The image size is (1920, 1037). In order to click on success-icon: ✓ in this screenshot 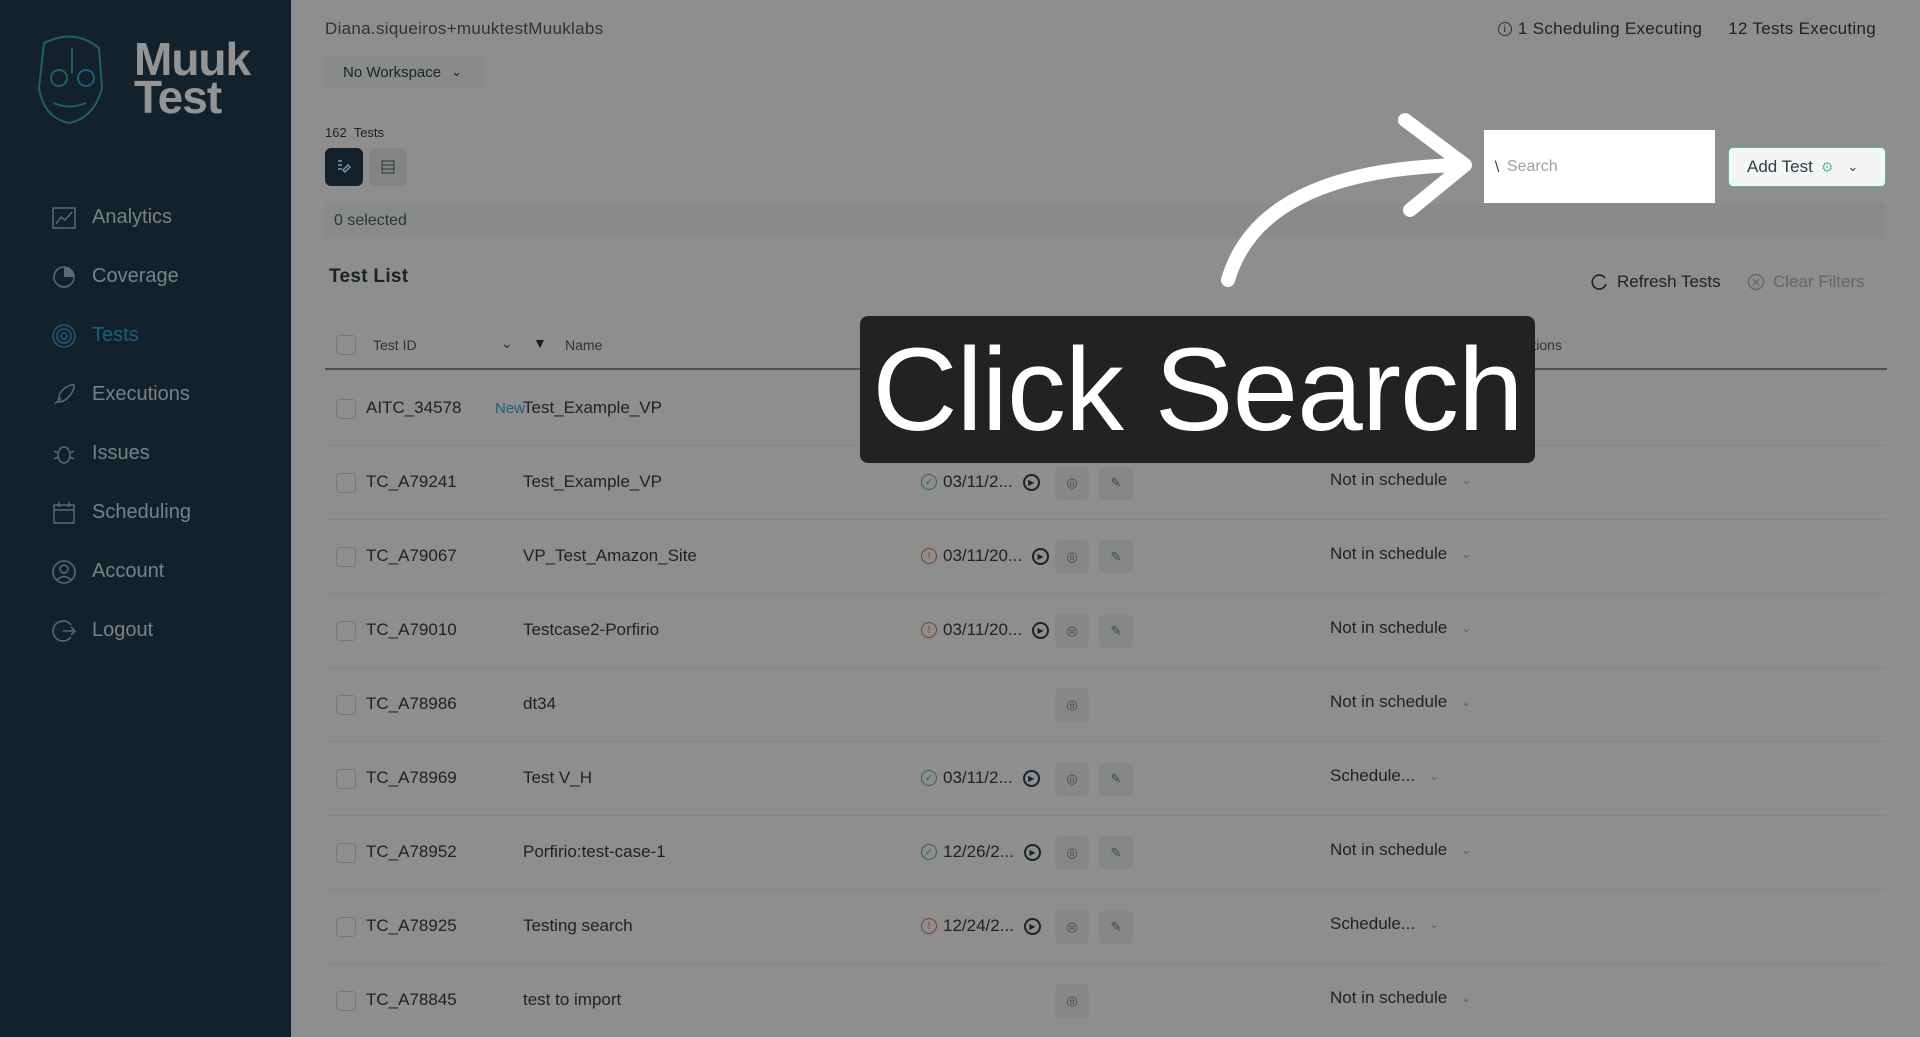, I will do `click(929, 852)`.